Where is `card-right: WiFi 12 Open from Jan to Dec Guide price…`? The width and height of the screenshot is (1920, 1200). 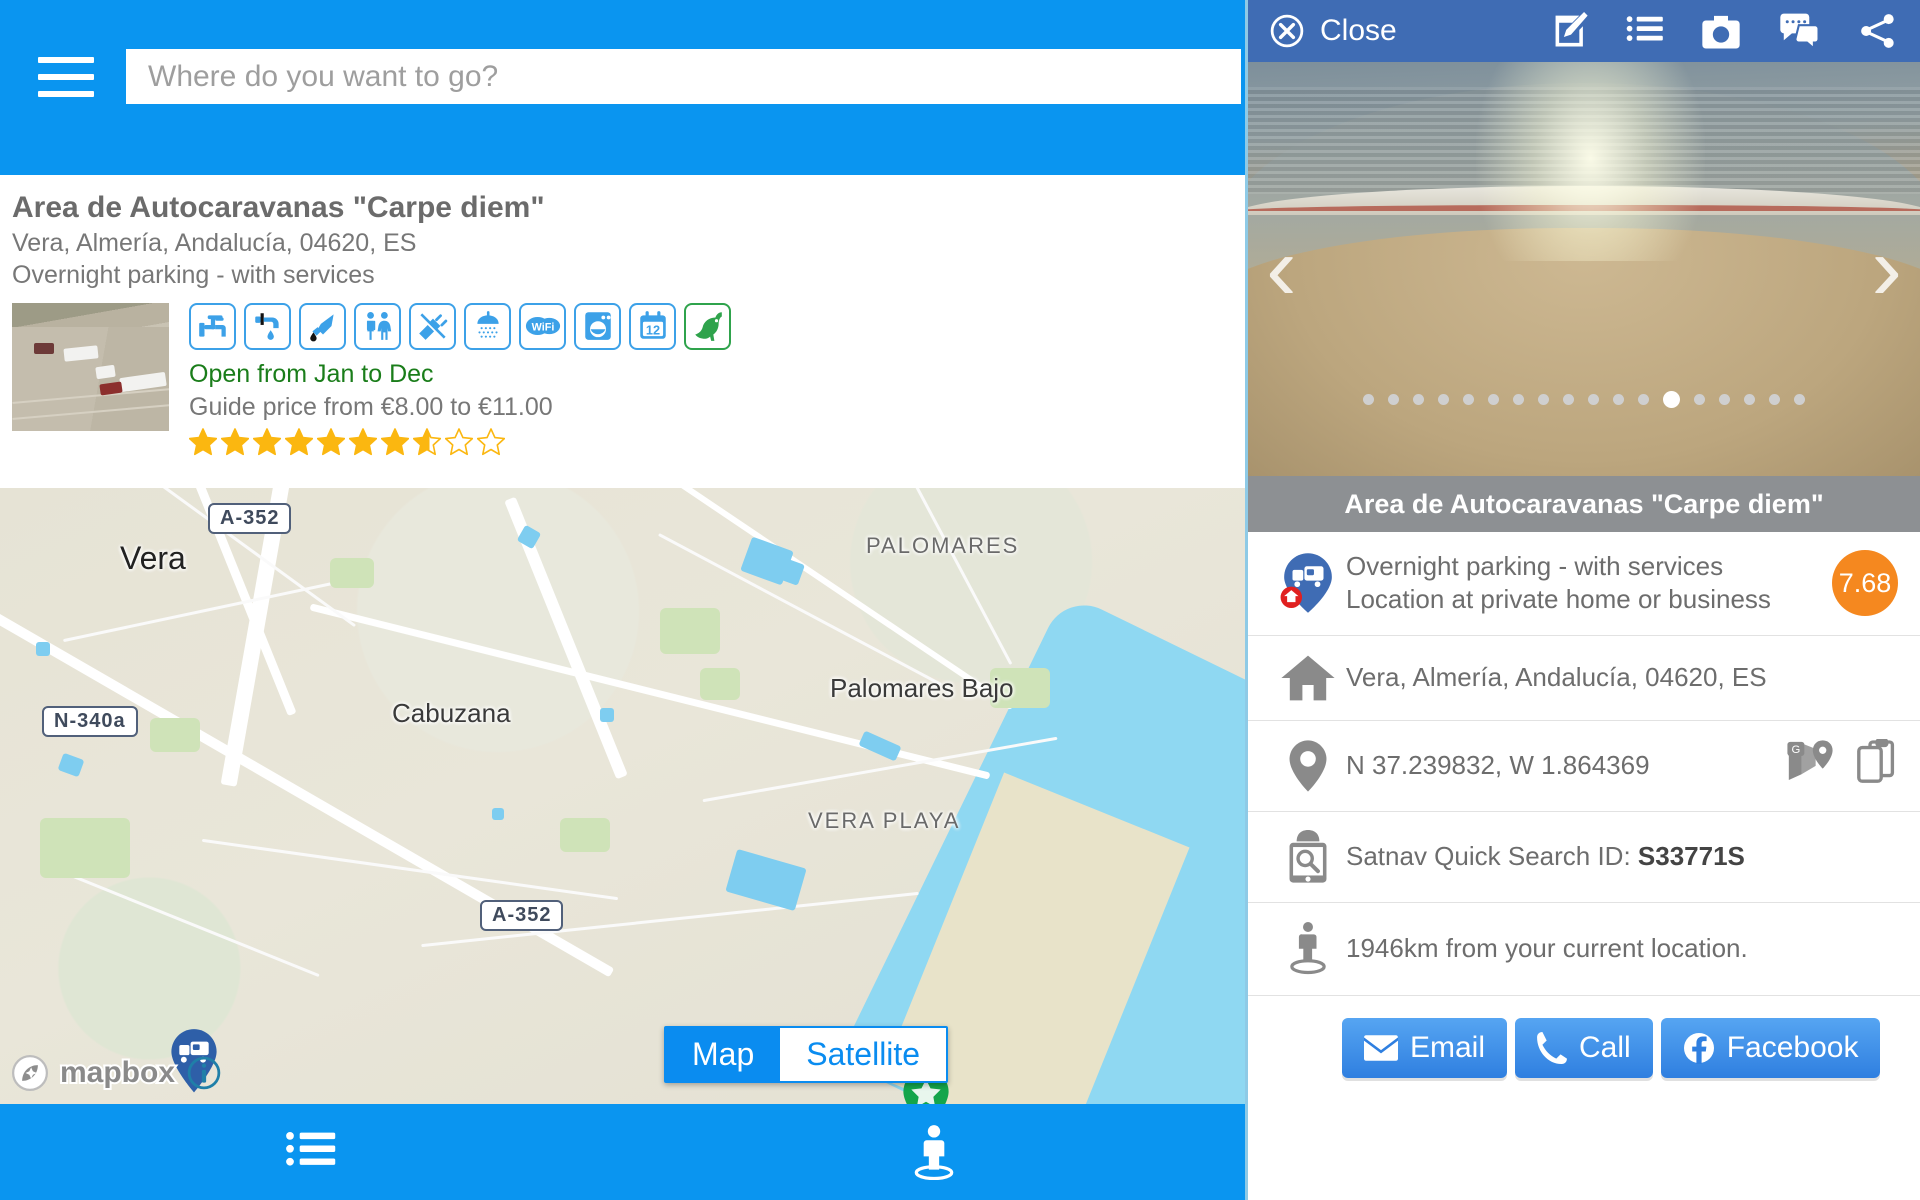 card-right: WiFi 12 Open from Jan to Dec Guide price… is located at coordinates (460, 379).